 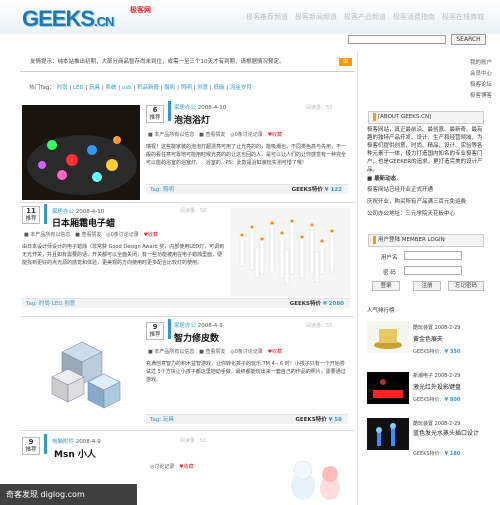 What do you see at coordinates (426, 240) in the screenshot?
I see `login-title: 用户登陆 MEMBER LOGIN` at bounding box center [426, 240].